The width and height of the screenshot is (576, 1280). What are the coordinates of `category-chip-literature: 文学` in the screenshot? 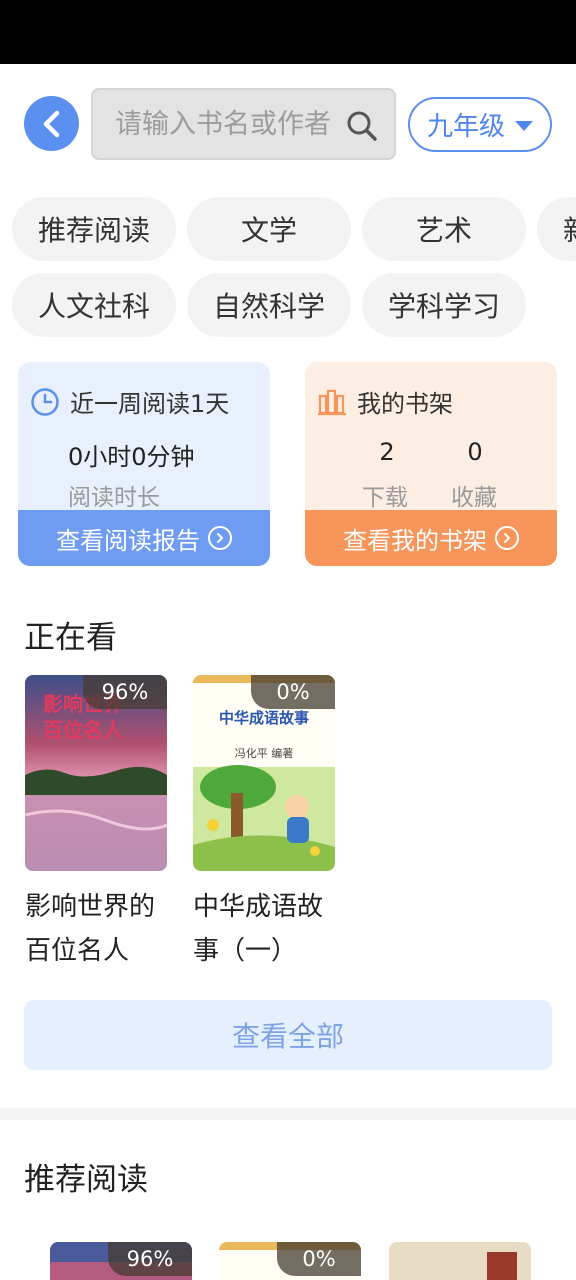 It's located at (269, 229).